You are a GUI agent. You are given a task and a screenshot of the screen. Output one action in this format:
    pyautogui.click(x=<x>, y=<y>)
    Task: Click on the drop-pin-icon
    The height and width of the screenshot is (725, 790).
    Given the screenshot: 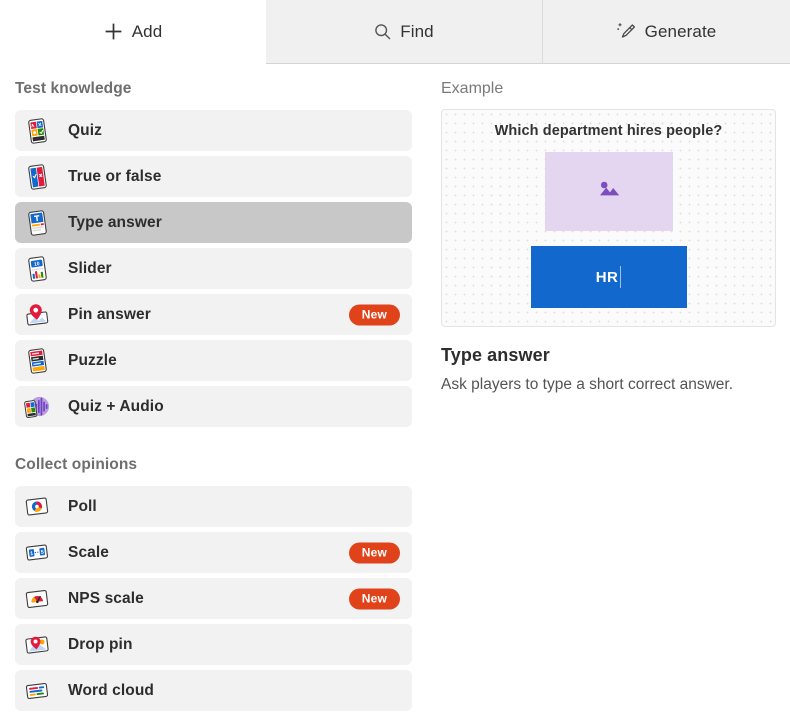 What is the action you would take?
    pyautogui.click(x=37, y=645)
    